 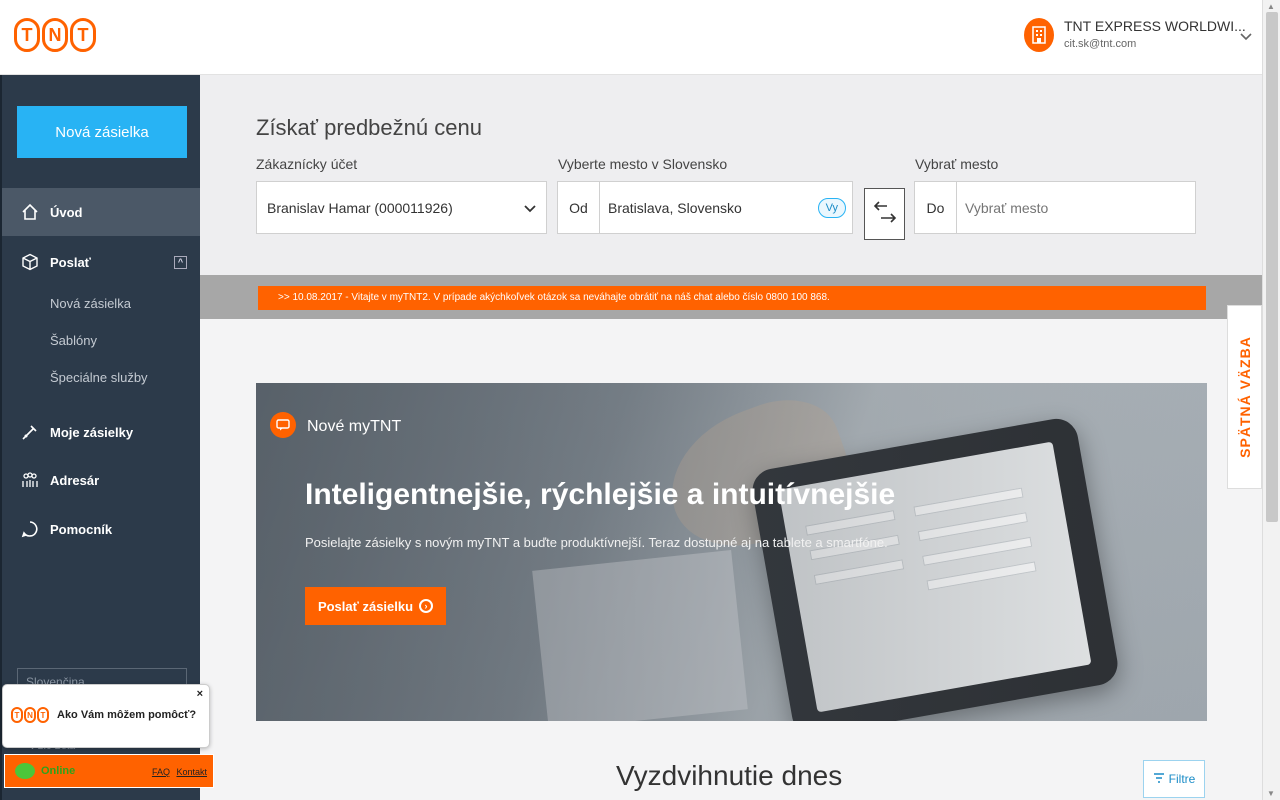 What do you see at coordinates (675, 207) in the screenshot?
I see `from-city-value: Bratislava, Slovensko` at bounding box center [675, 207].